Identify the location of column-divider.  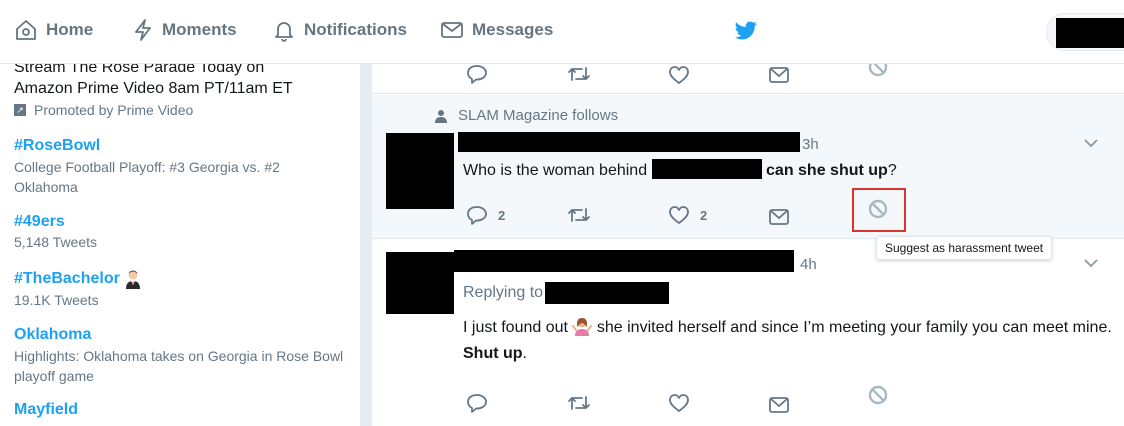
(366, 245).